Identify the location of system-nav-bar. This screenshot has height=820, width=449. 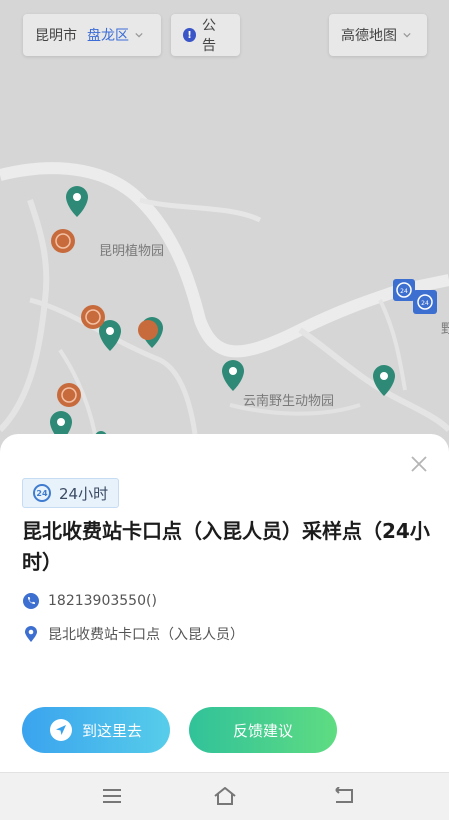
(224, 796).